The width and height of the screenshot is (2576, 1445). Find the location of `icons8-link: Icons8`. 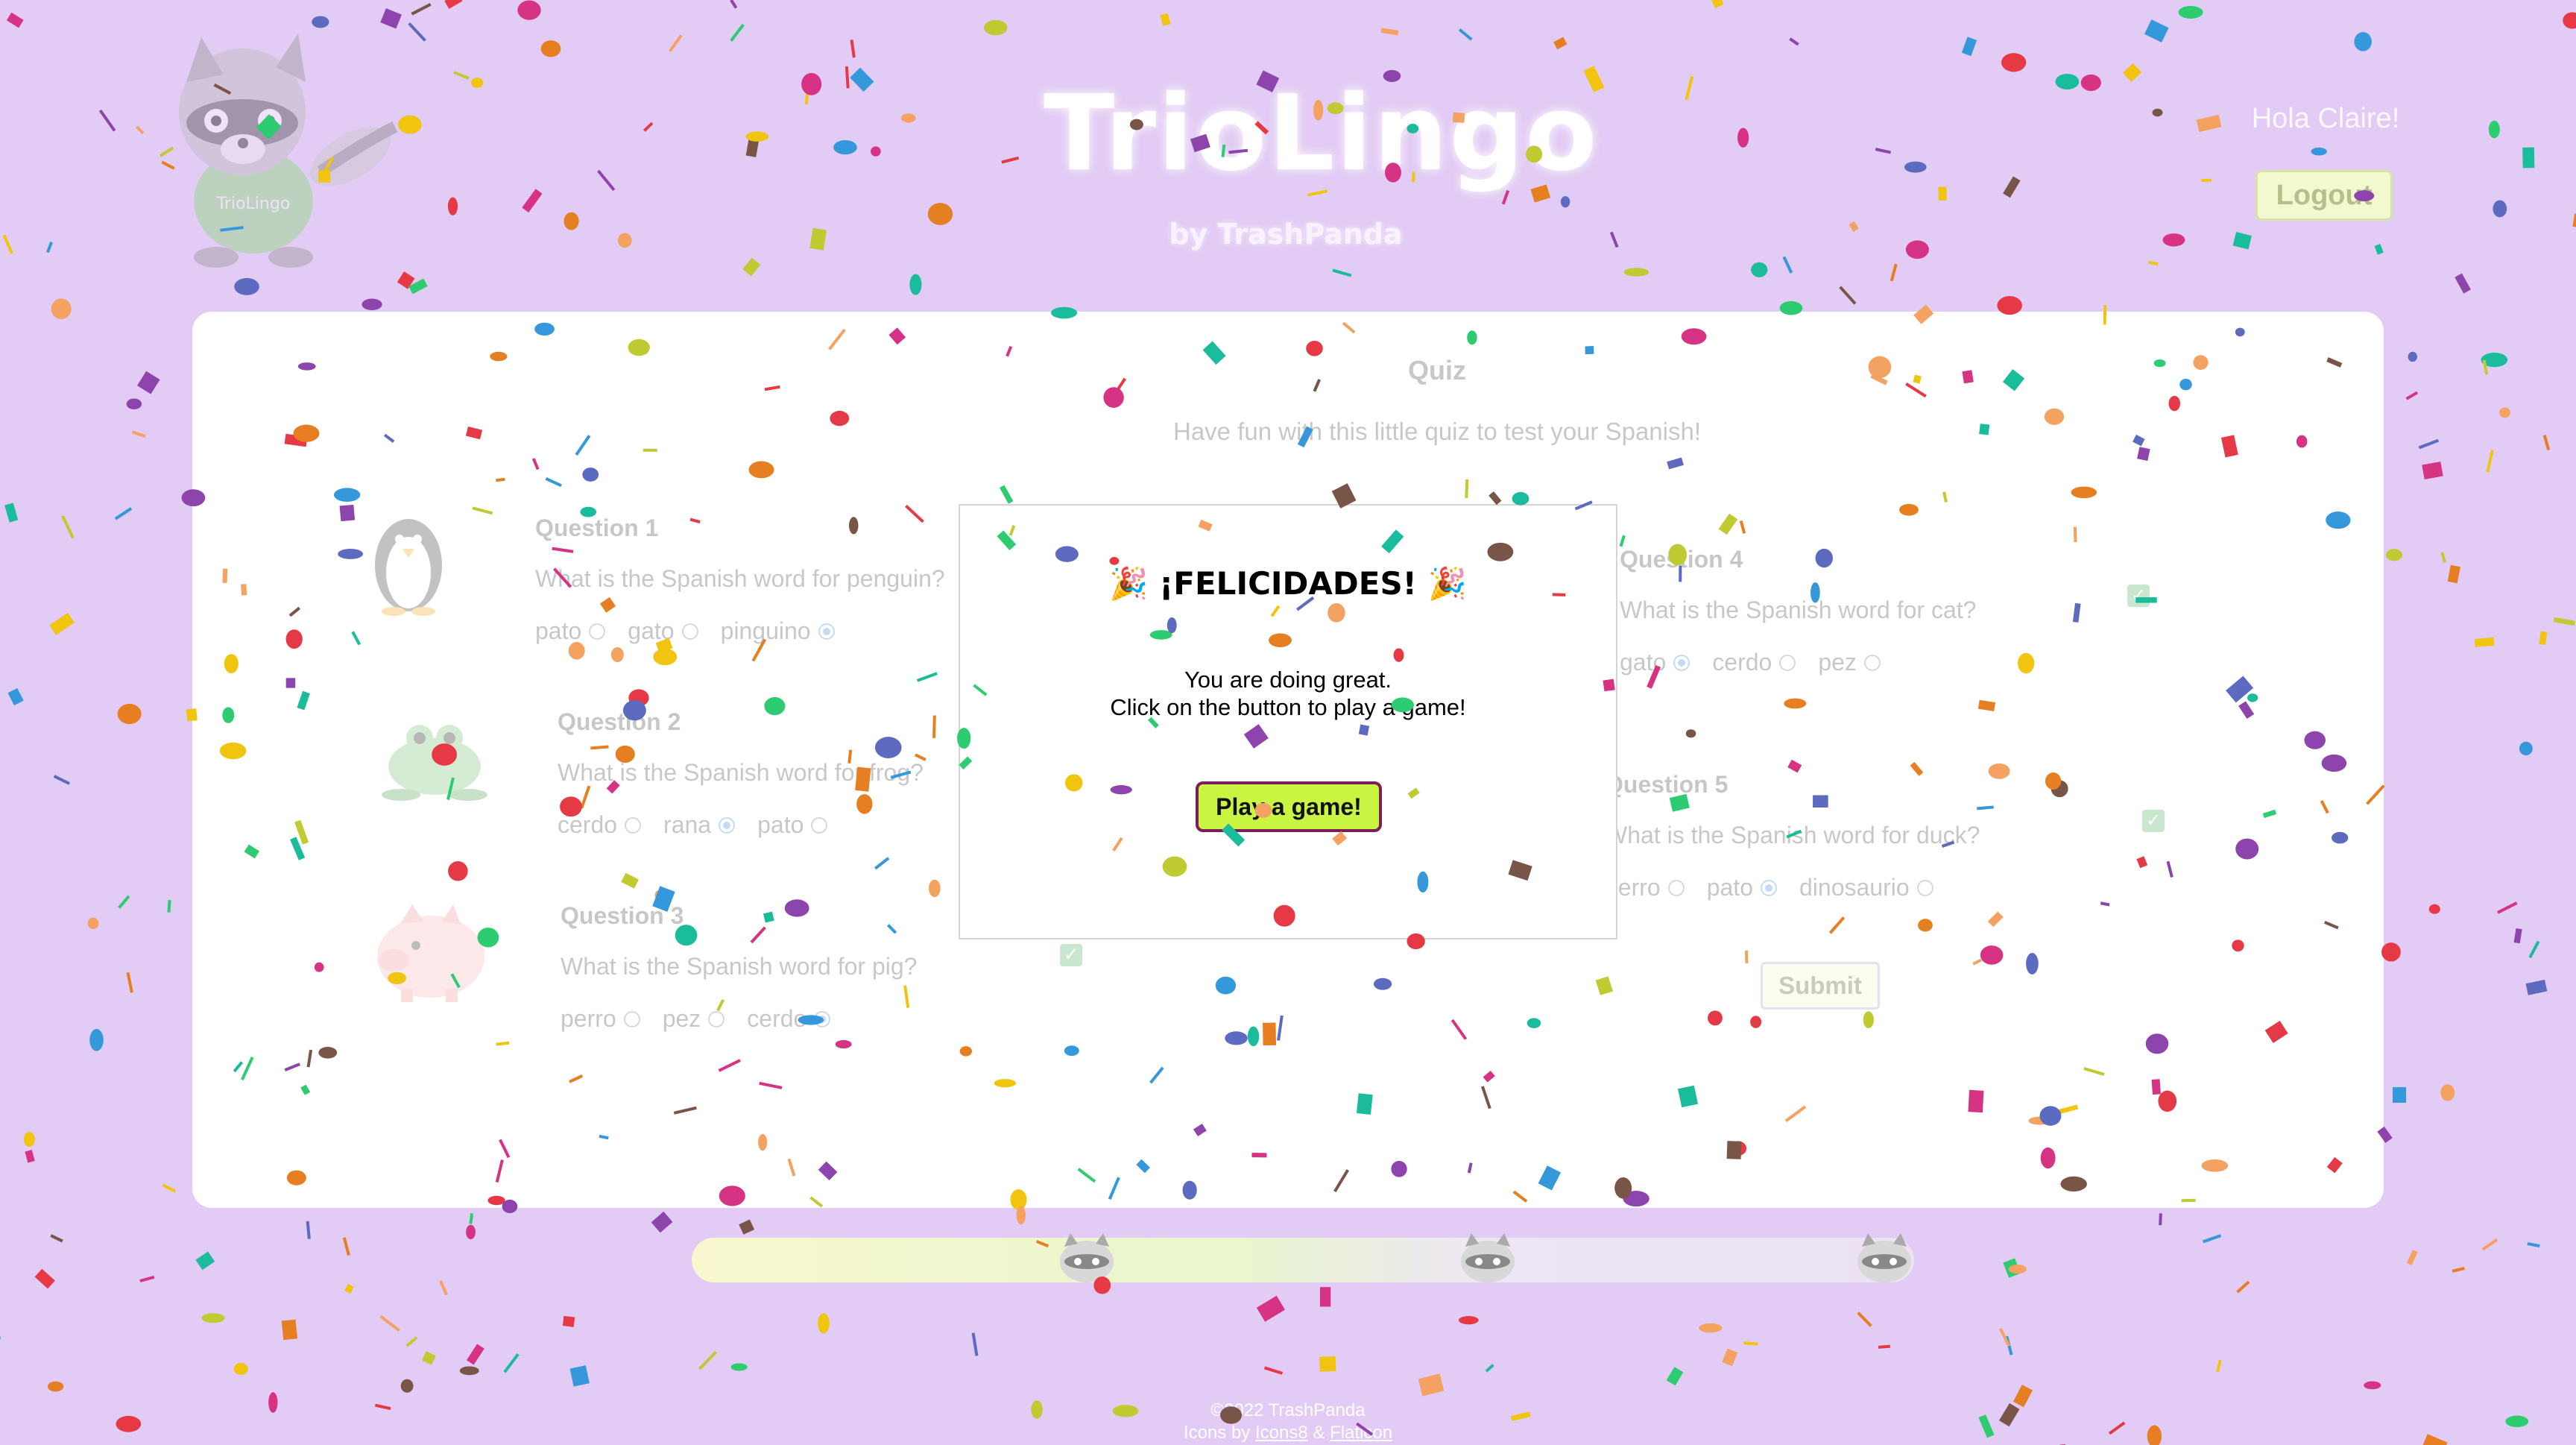

icons8-link: Icons8 is located at coordinates (1282, 1433).